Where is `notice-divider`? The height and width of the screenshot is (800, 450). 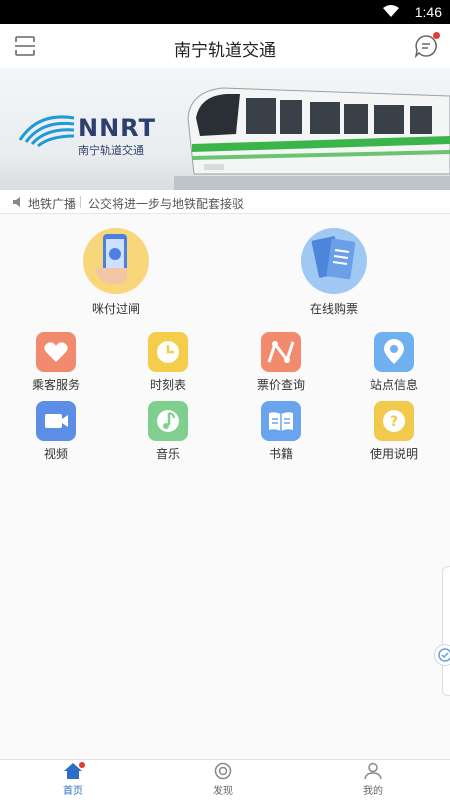
notice-divider is located at coordinates (80, 202).